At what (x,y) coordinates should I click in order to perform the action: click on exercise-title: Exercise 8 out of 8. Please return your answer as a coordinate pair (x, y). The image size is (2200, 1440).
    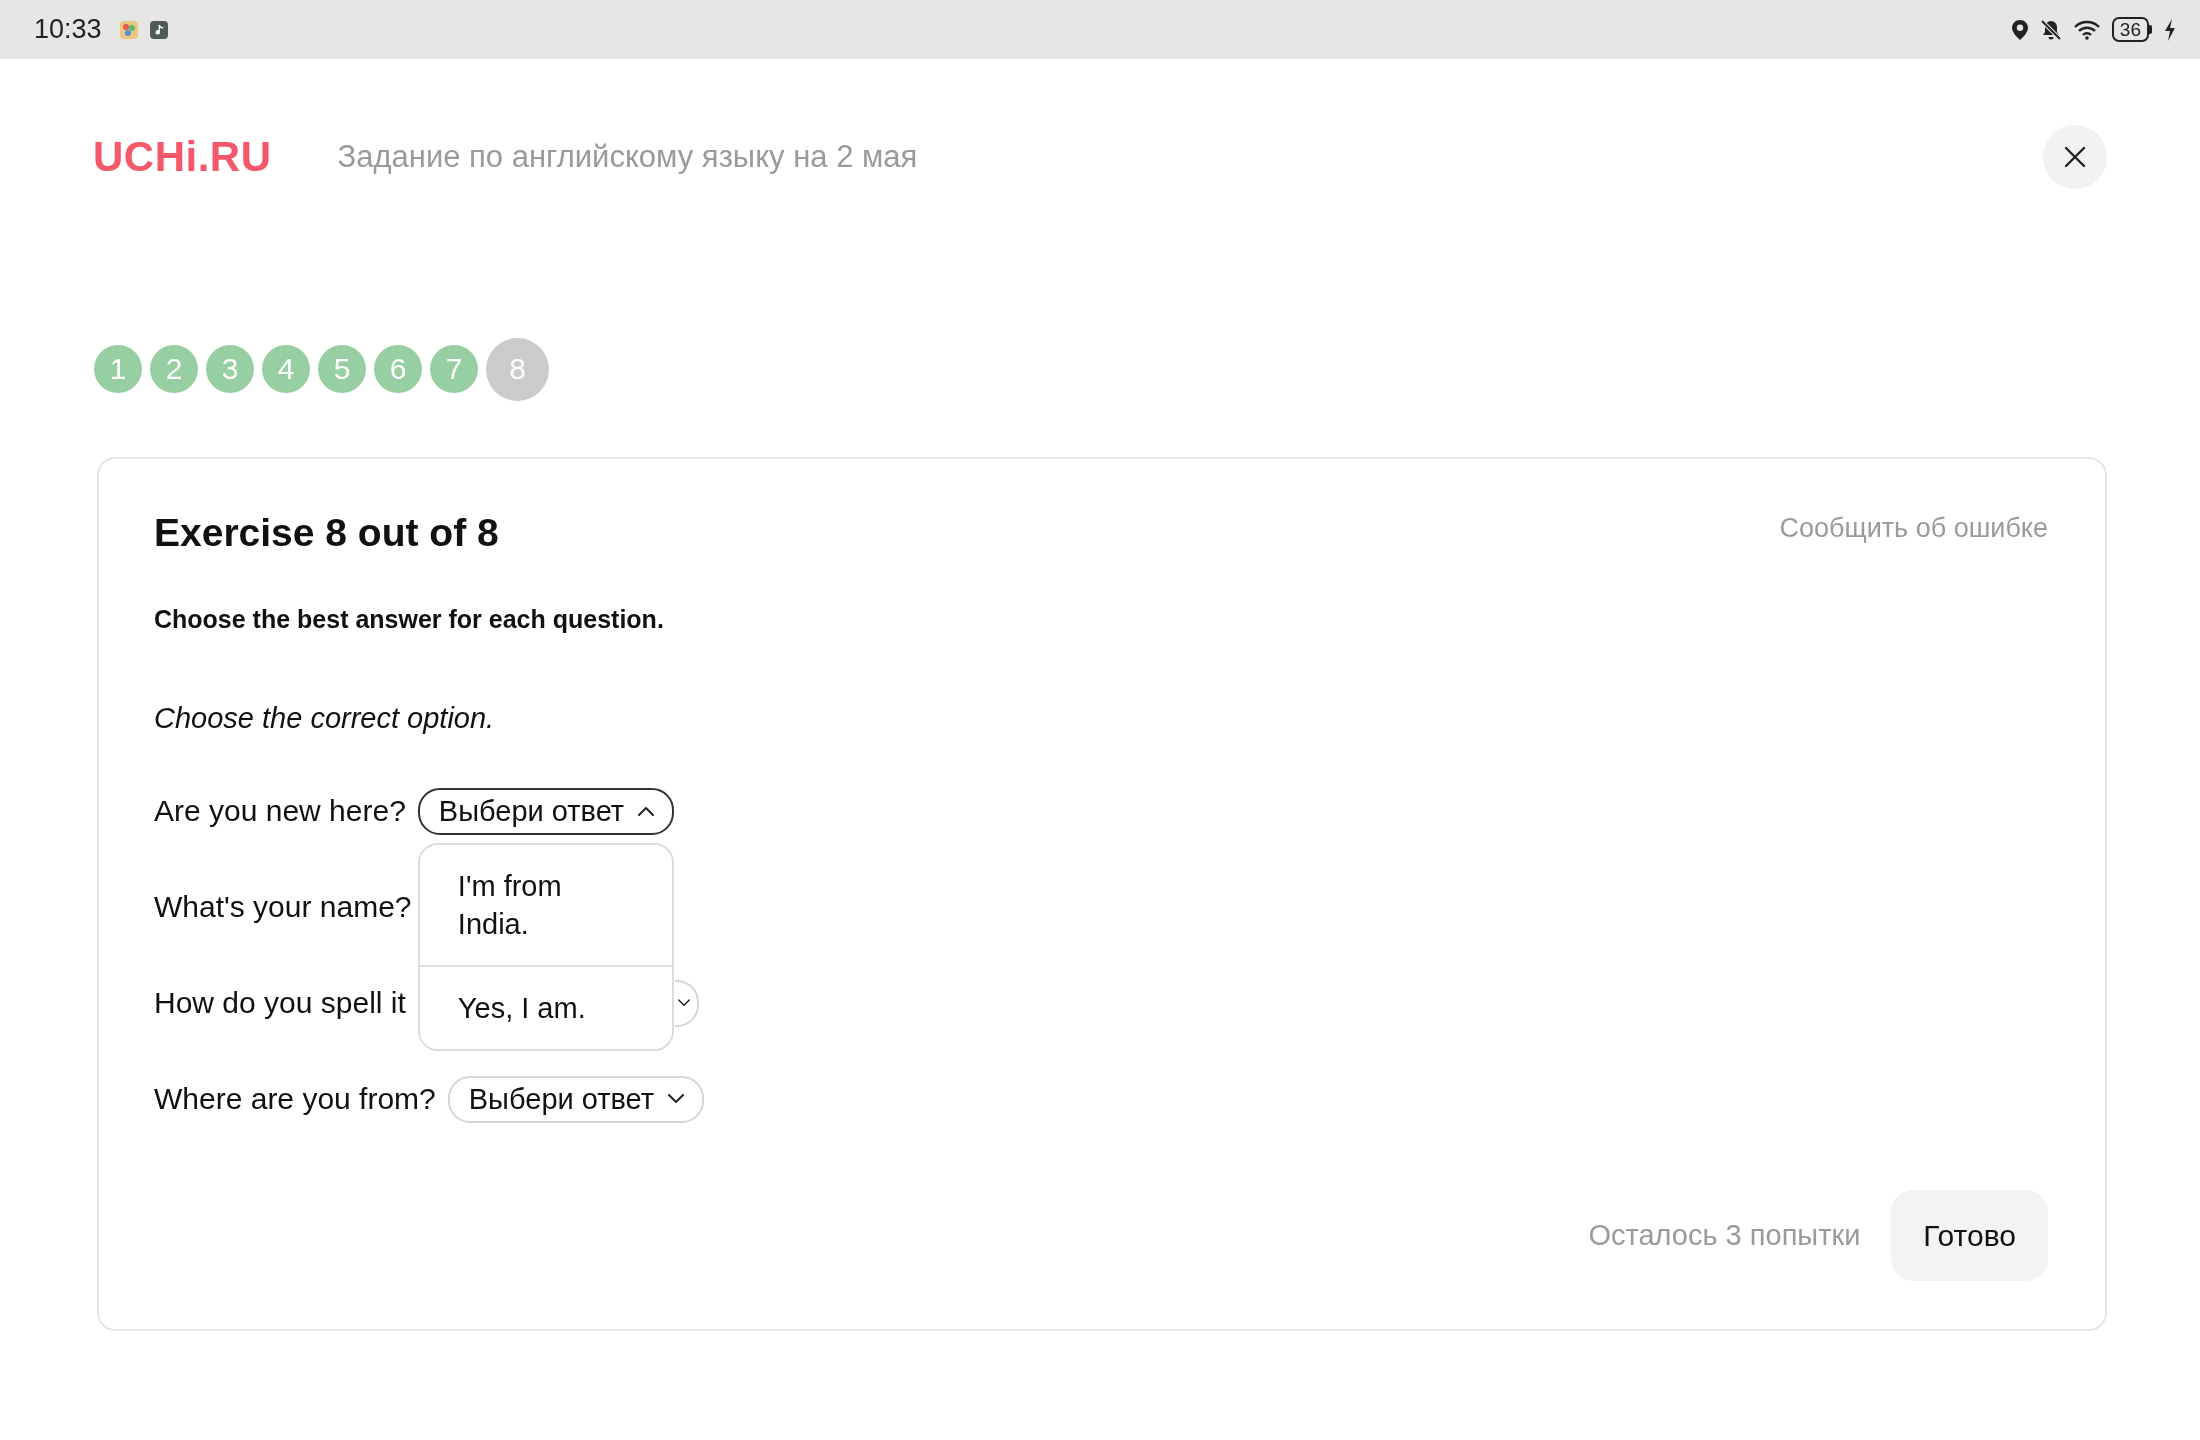
    Looking at the image, I should click on (326, 533).